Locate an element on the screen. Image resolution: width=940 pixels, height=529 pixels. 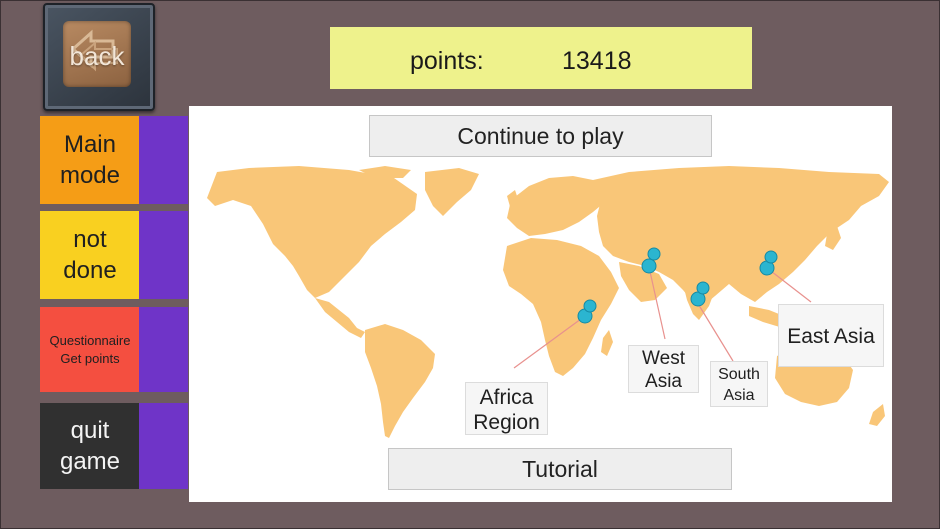
points-box: points: 13418 is located at coordinates (541, 58).